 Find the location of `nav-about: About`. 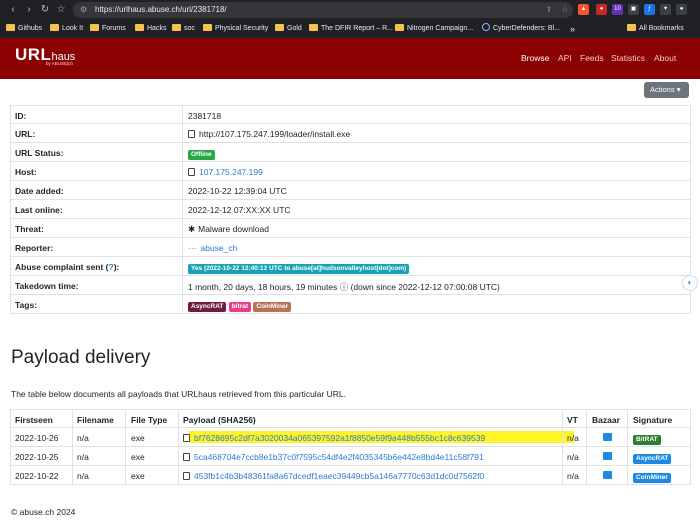

nav-about: About is located at coordinates (665, 58).